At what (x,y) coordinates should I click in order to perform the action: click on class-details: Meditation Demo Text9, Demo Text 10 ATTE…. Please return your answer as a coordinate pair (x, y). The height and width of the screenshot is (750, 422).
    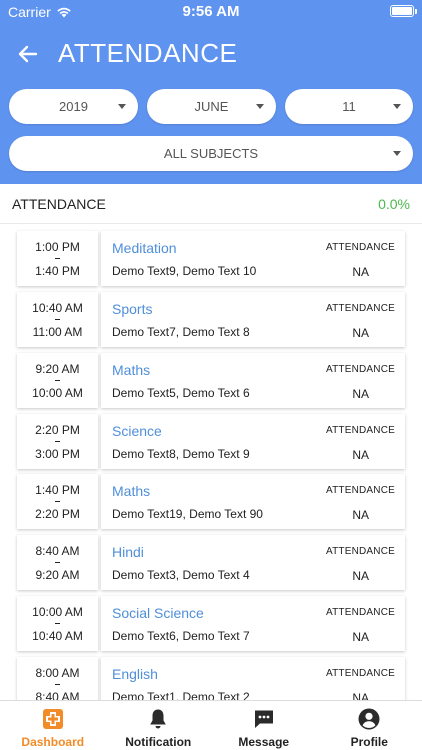
    Looking at the image, I should click on (253, 258).